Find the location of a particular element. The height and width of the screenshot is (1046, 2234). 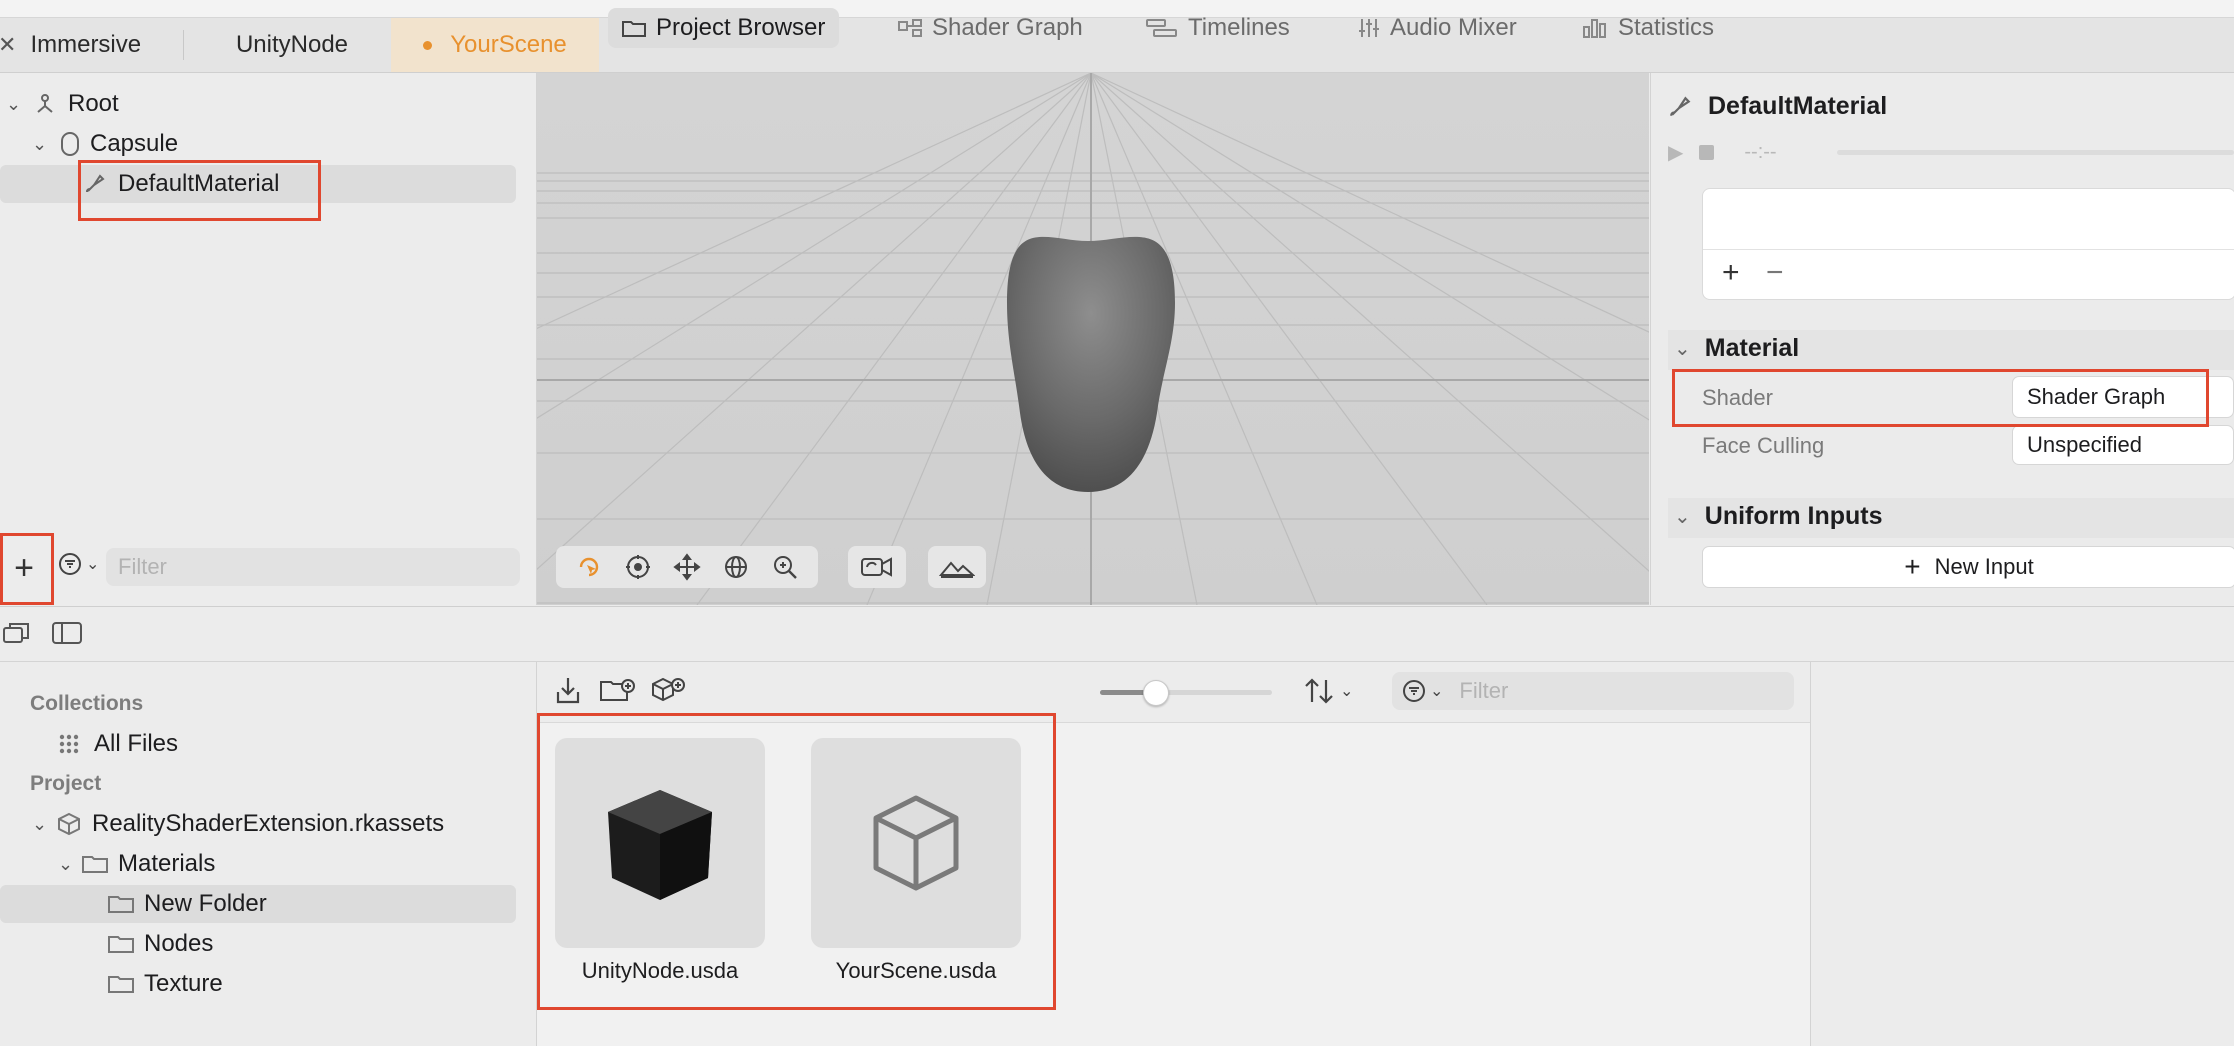

sidebar-item-label: All Files is located at coordinates (136, 743).